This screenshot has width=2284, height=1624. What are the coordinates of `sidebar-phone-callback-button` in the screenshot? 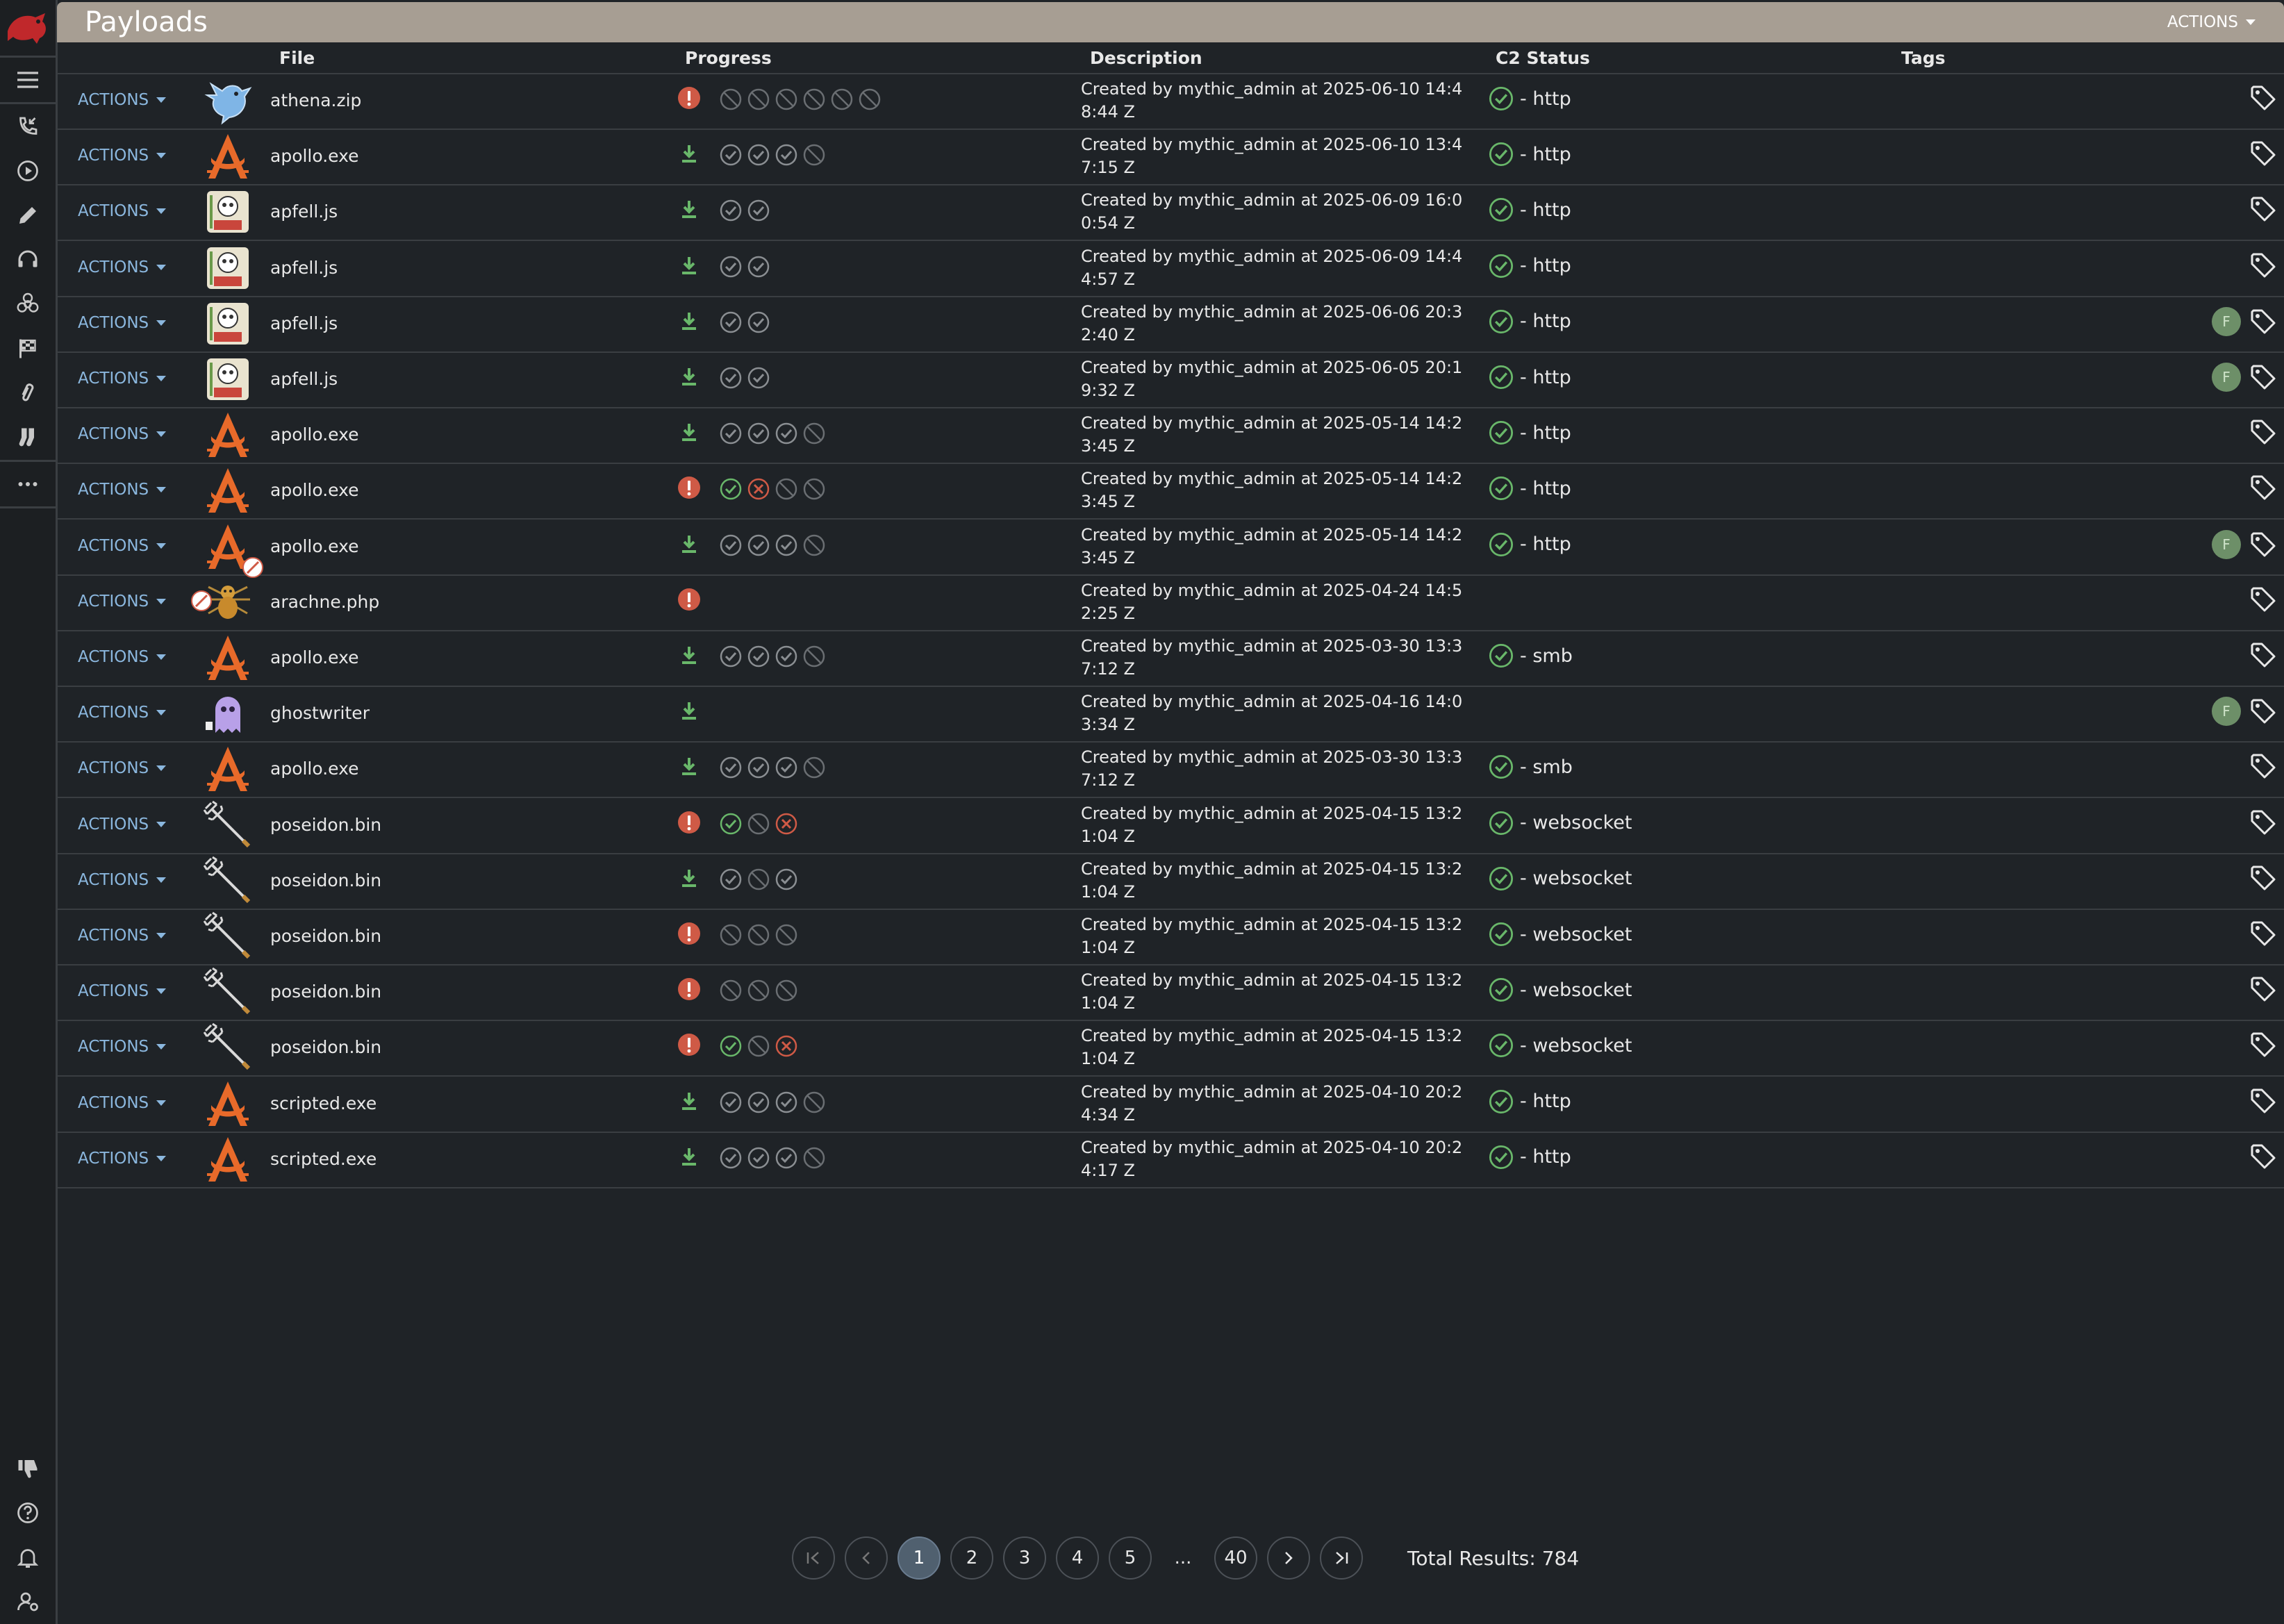 It's located at (28, 126).